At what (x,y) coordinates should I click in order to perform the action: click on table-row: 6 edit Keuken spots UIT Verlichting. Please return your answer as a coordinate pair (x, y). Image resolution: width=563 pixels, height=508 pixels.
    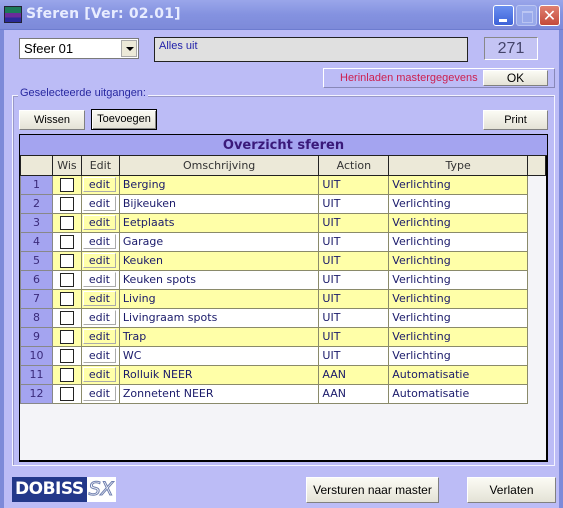
    Looking at the image, I should click on (283, 279).